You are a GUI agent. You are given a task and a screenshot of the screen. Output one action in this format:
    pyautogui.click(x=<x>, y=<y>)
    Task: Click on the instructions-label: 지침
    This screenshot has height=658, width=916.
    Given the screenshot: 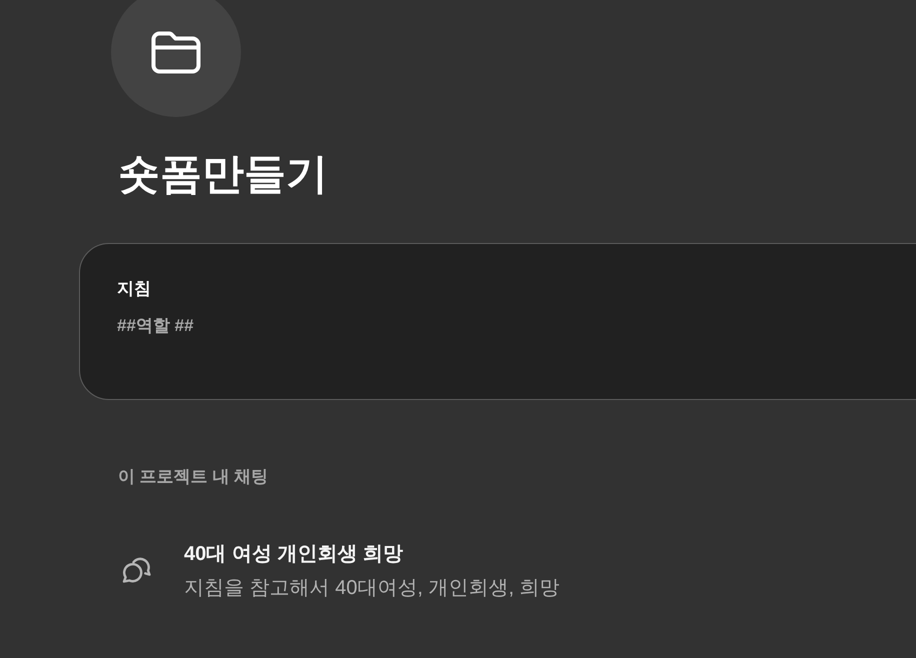 What is the action you would take?
    pyautogui.click(x=134, y=289)
    